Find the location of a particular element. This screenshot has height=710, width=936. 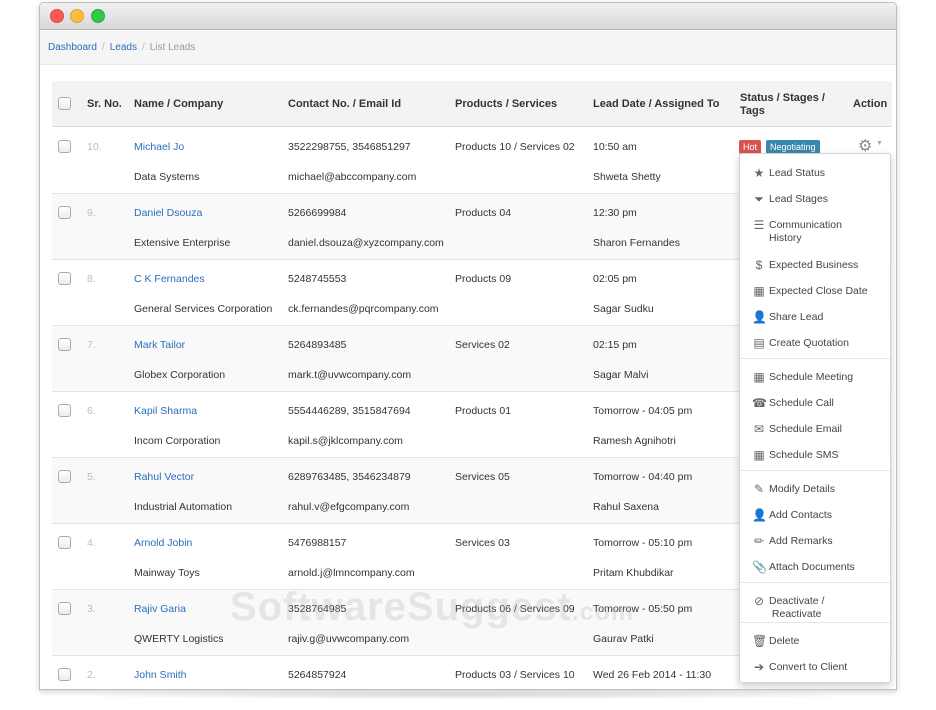

menu-item-schedule-sms: ▦ Schedule SMS is located at coordinates (815, 459).